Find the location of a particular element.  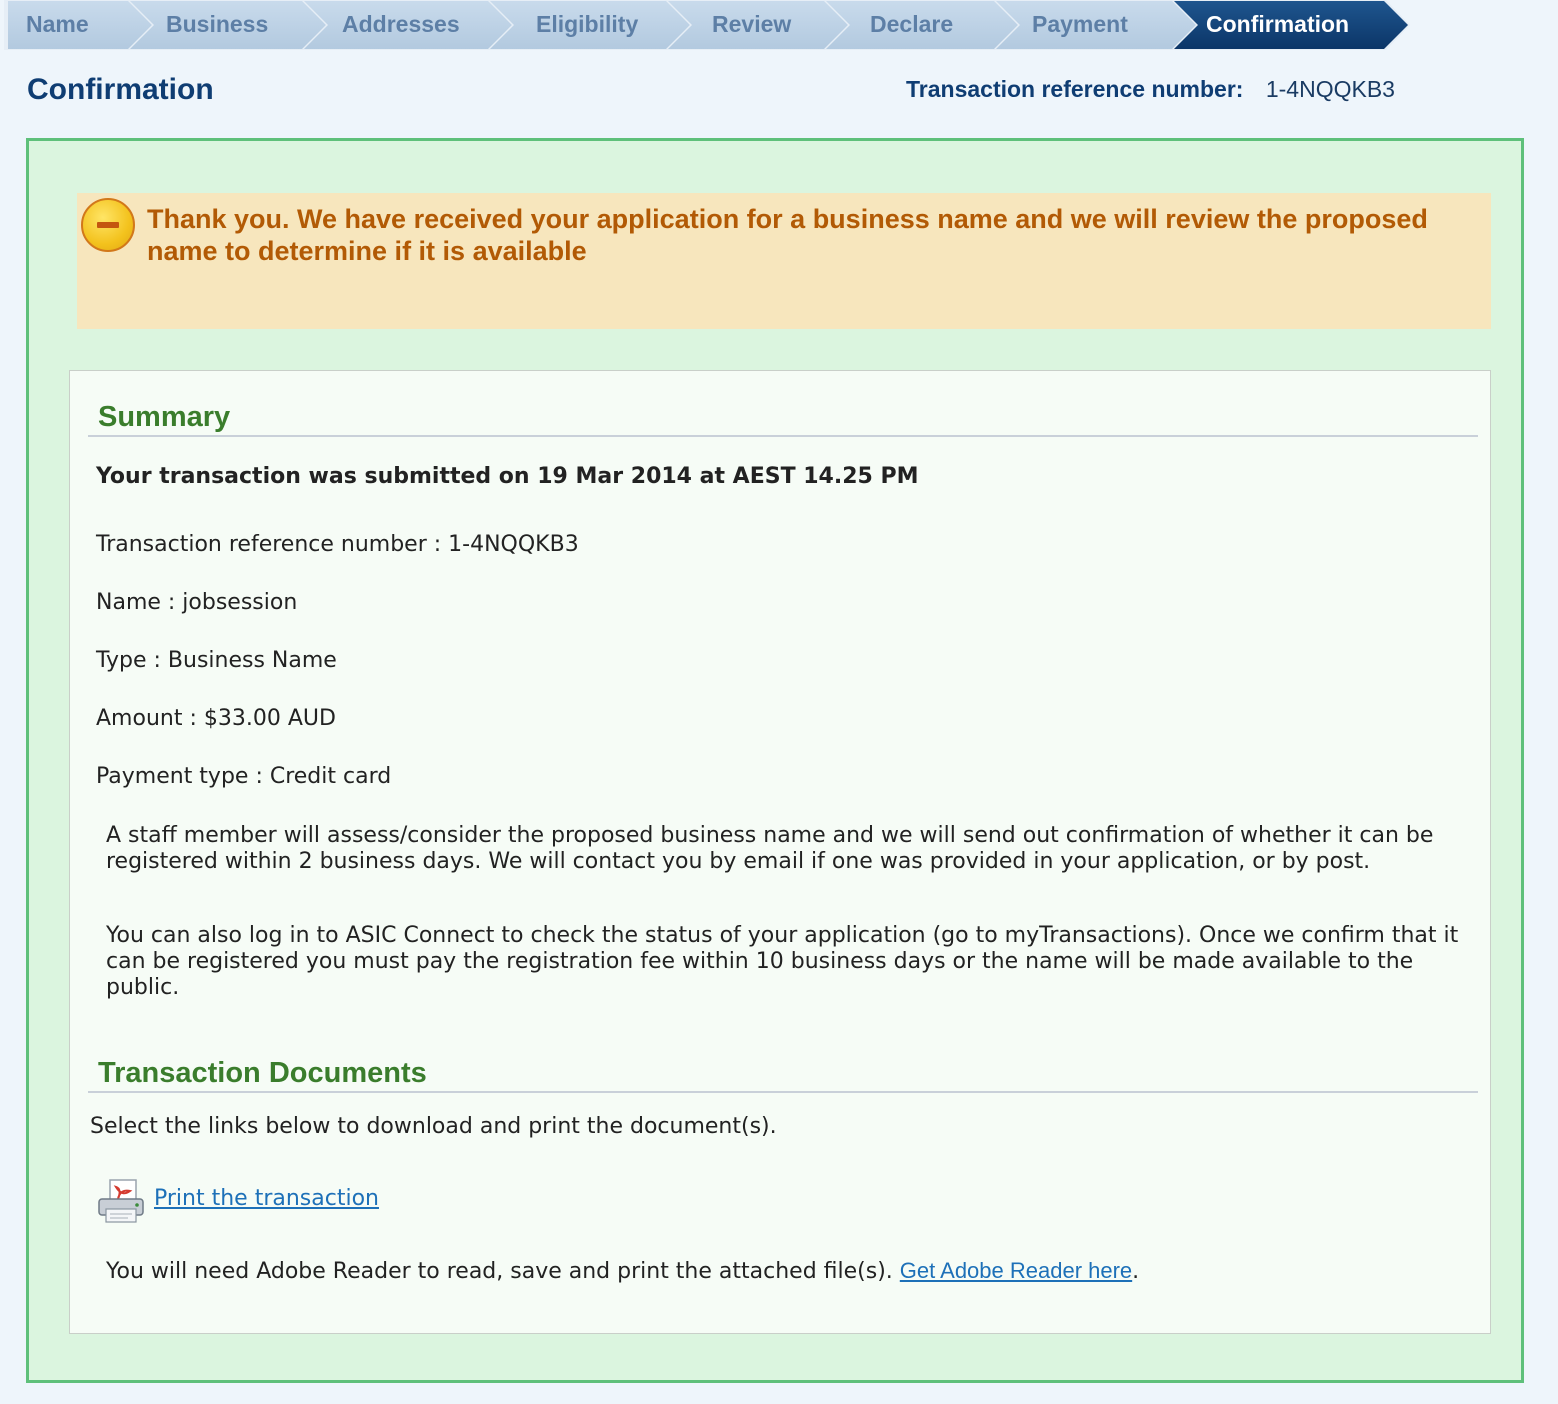

step-label: Addresses is located at coordinates (401, 24).